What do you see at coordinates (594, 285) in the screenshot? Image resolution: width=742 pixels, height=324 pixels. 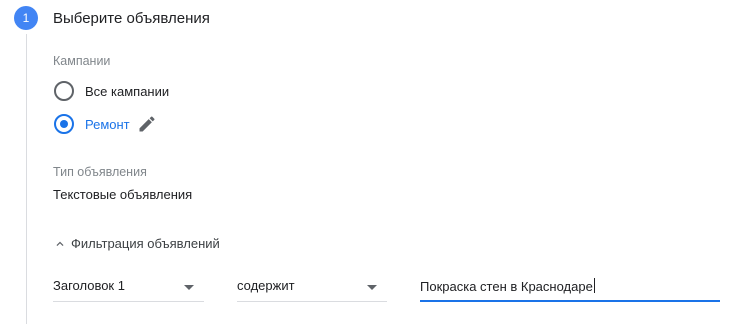 I see `text-caret` at bounding box center [594, 285].